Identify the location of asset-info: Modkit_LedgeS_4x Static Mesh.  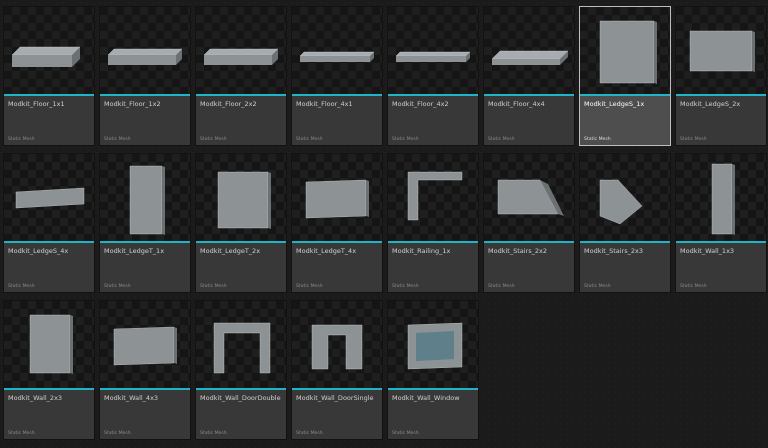
(49, 267).